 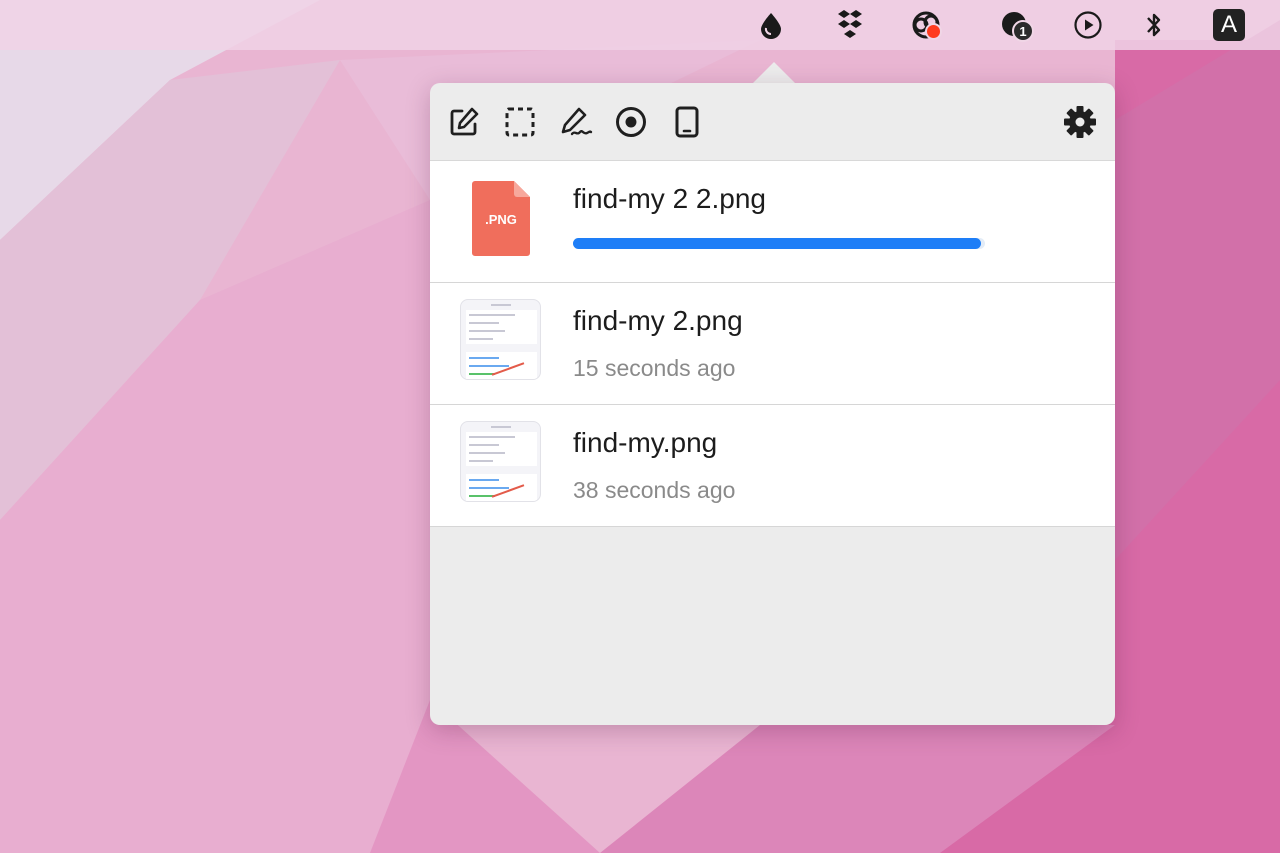 What do you see at coordinates (772, 122) in the screenshot?
I see `popover-toolbar` at bounding box center [772, 122].